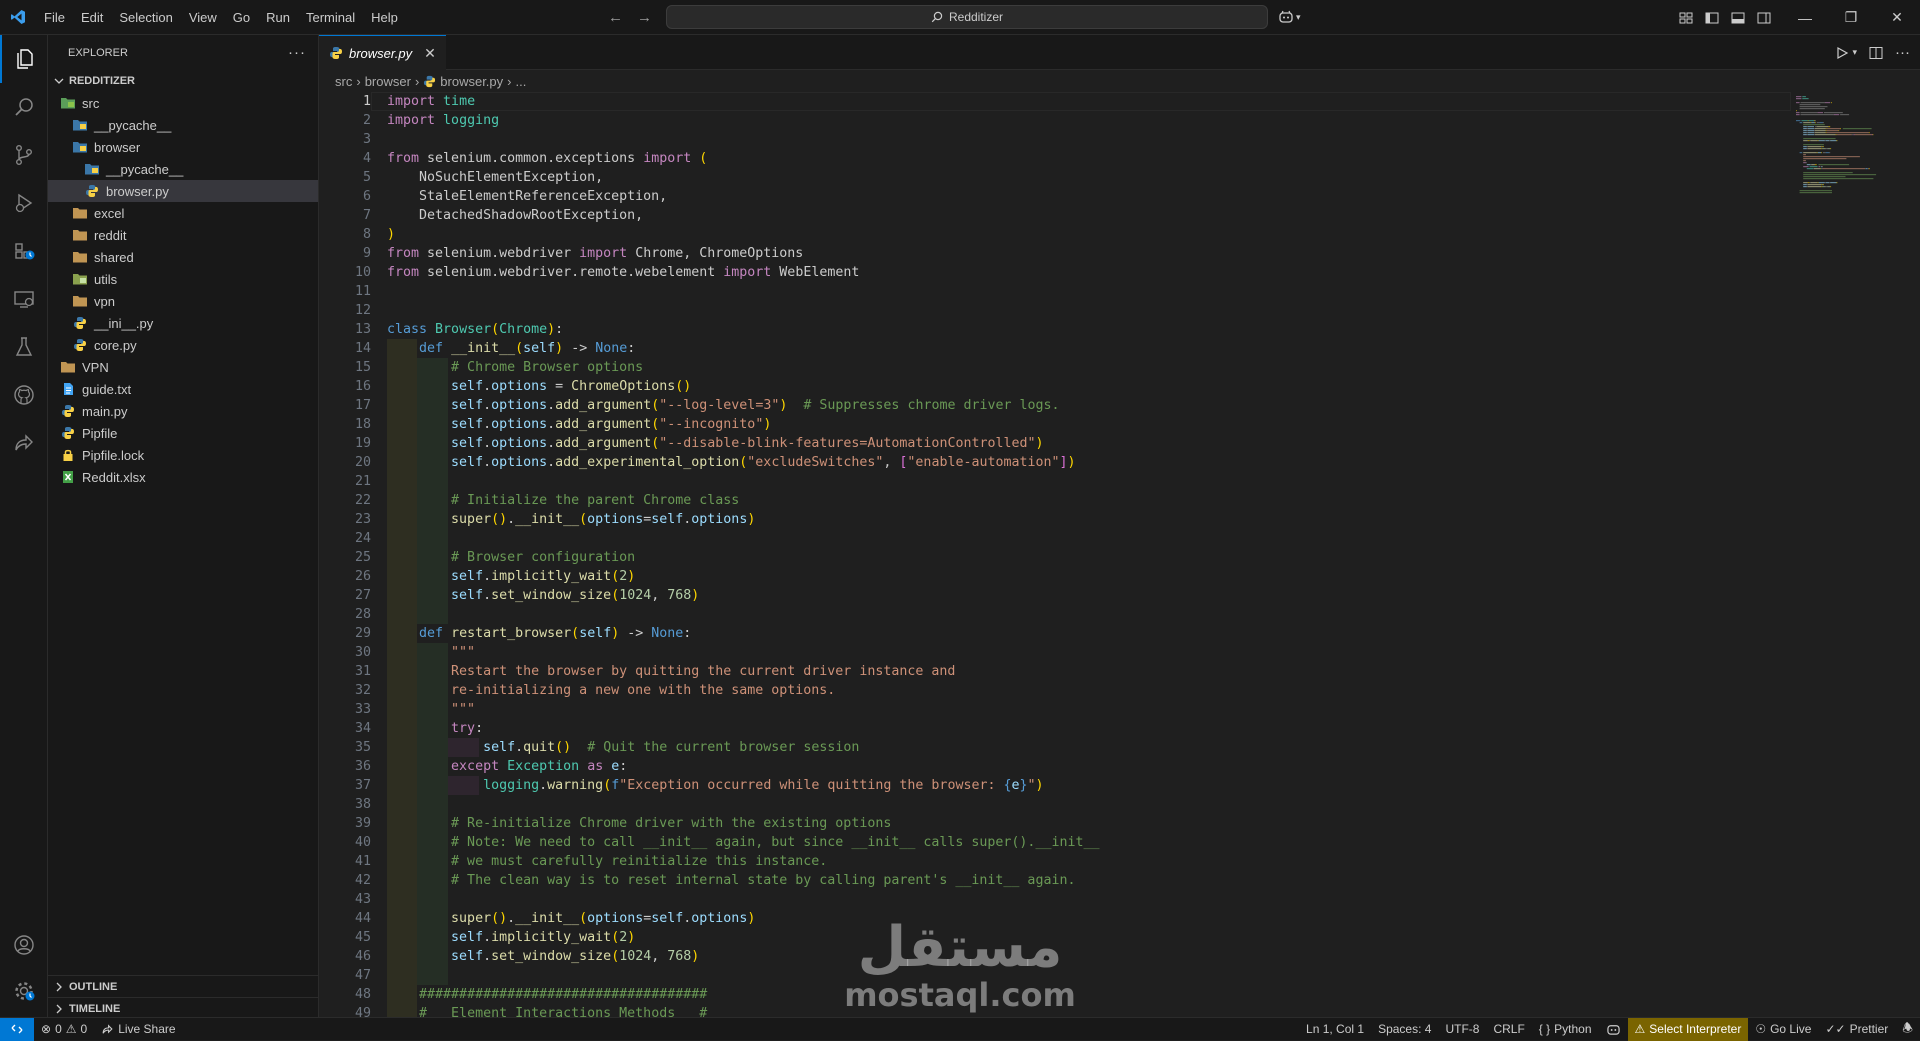 Image resolution: width=1920 pixels, height=1041 pixels. What do you see at coordinates (743, 215) in the screenshot?
I see `code-line: DetachedShadowRootException,` at bounding box center [743, 215].